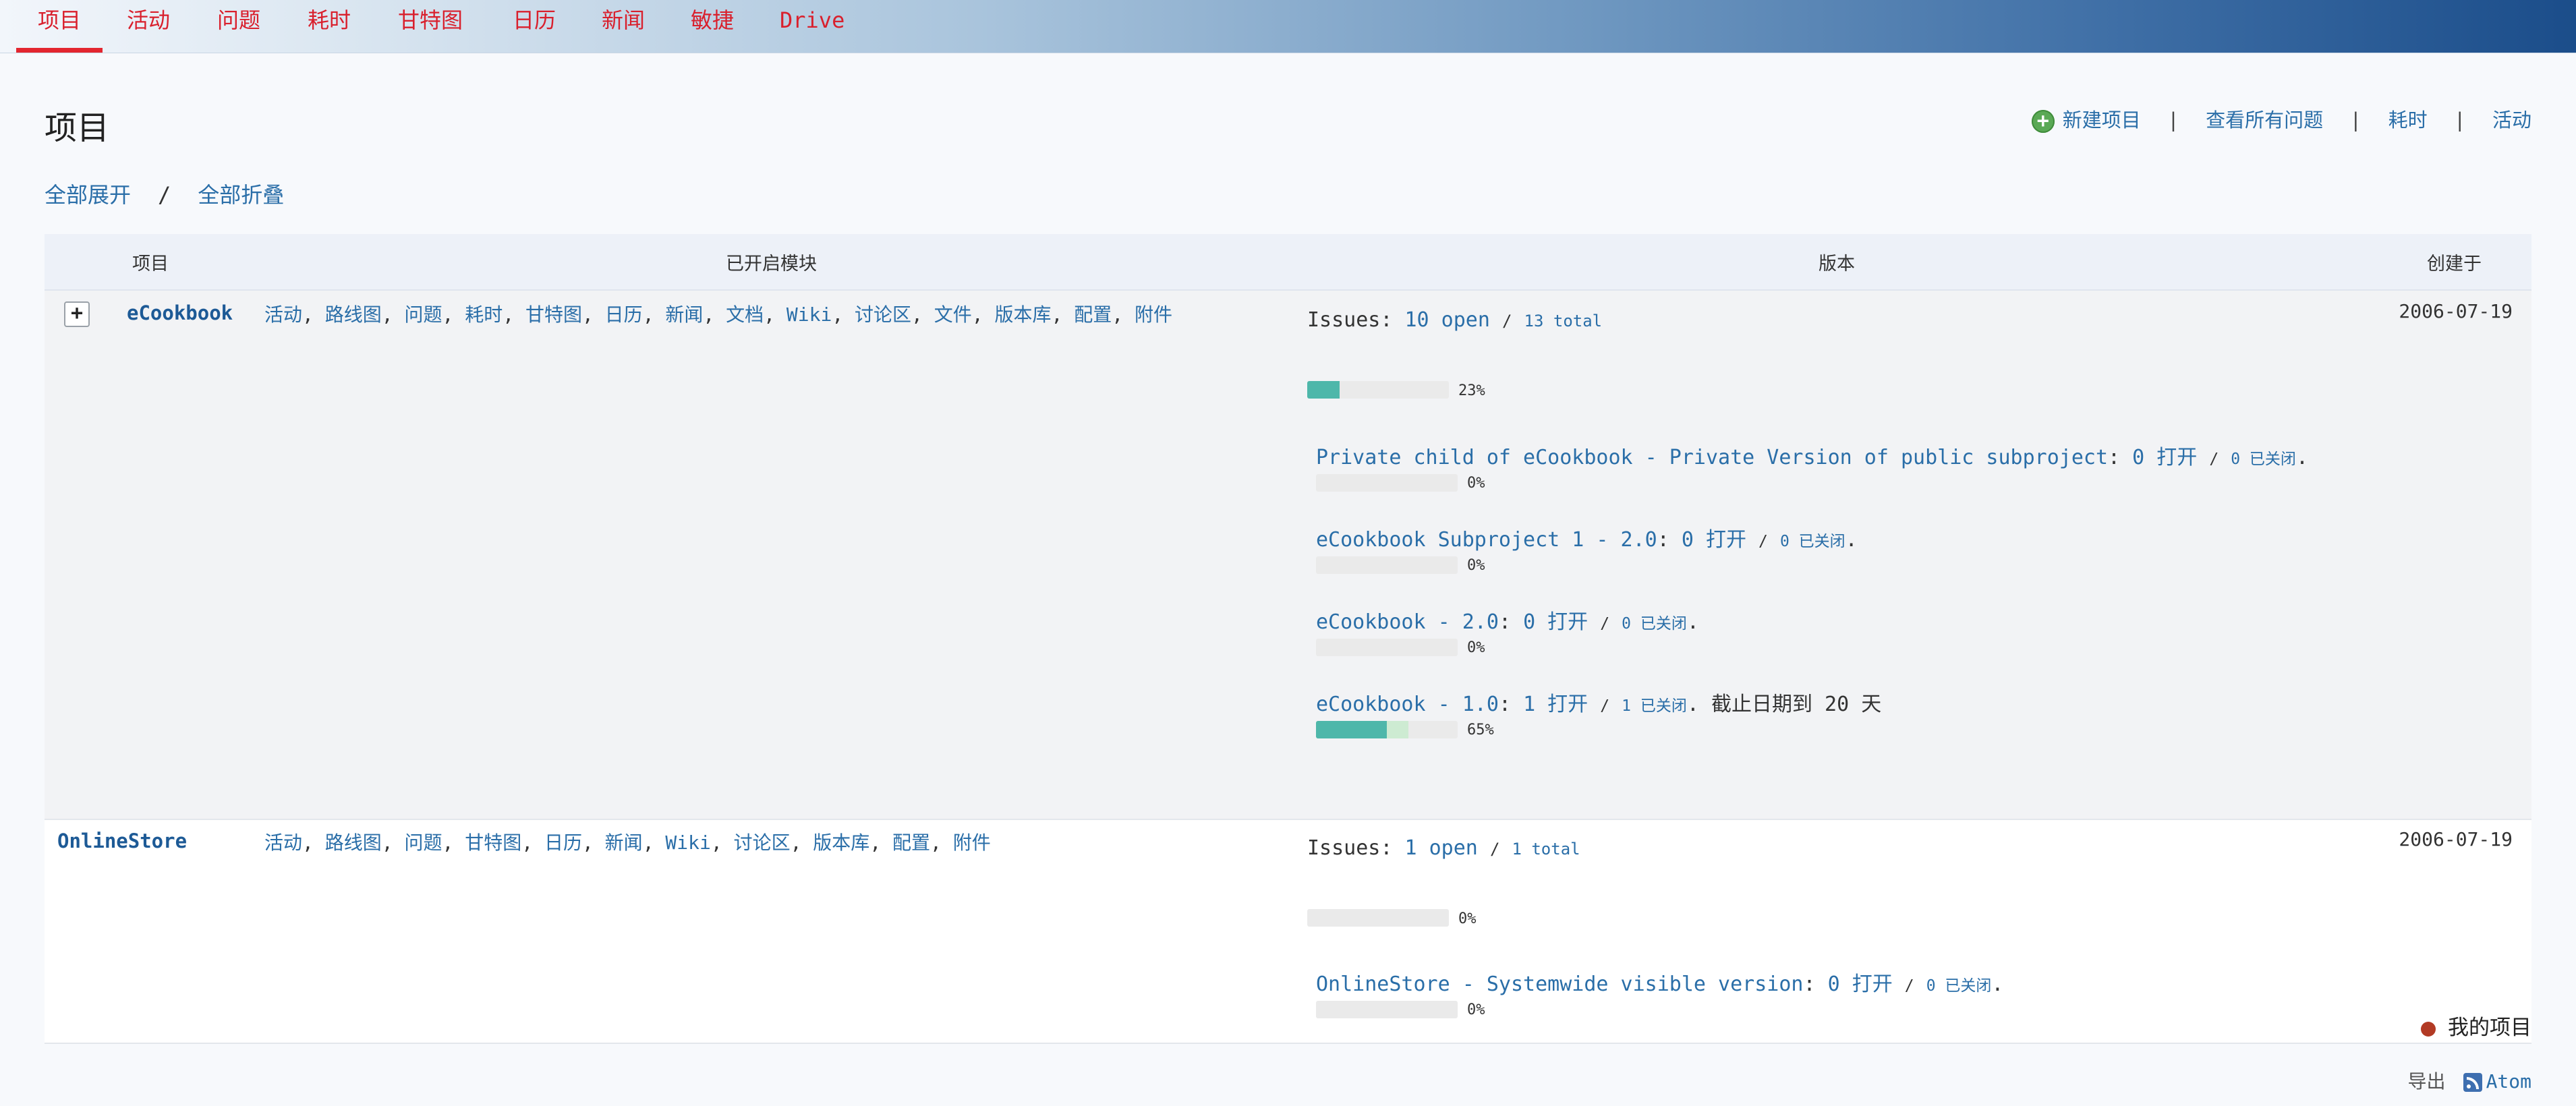 This screenshot has width=2576, height=1106. What do you see at coordinates (1837, 264) in the screenshot?
I see `header-versions: 版本` at bounding box center [1837, 264].